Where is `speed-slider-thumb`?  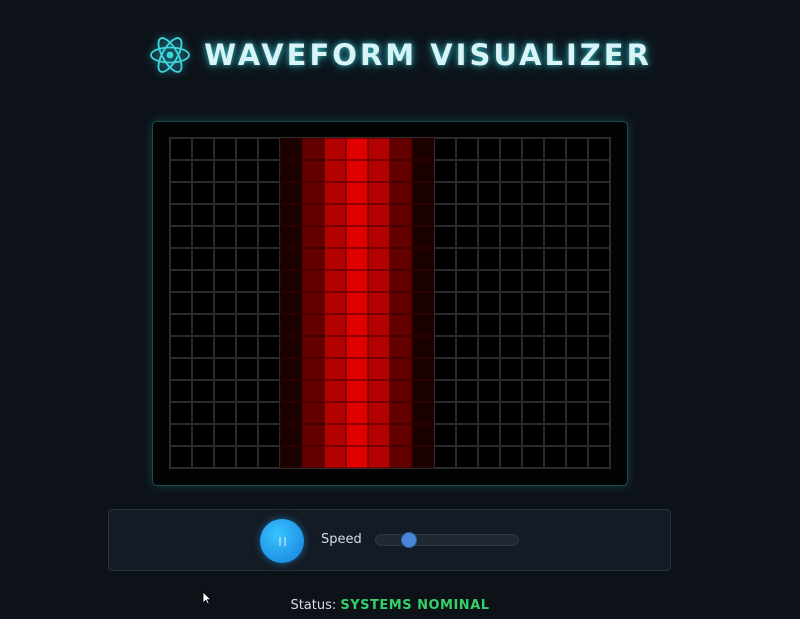
speed-slider-thumb is located at coordinates (409, 540).